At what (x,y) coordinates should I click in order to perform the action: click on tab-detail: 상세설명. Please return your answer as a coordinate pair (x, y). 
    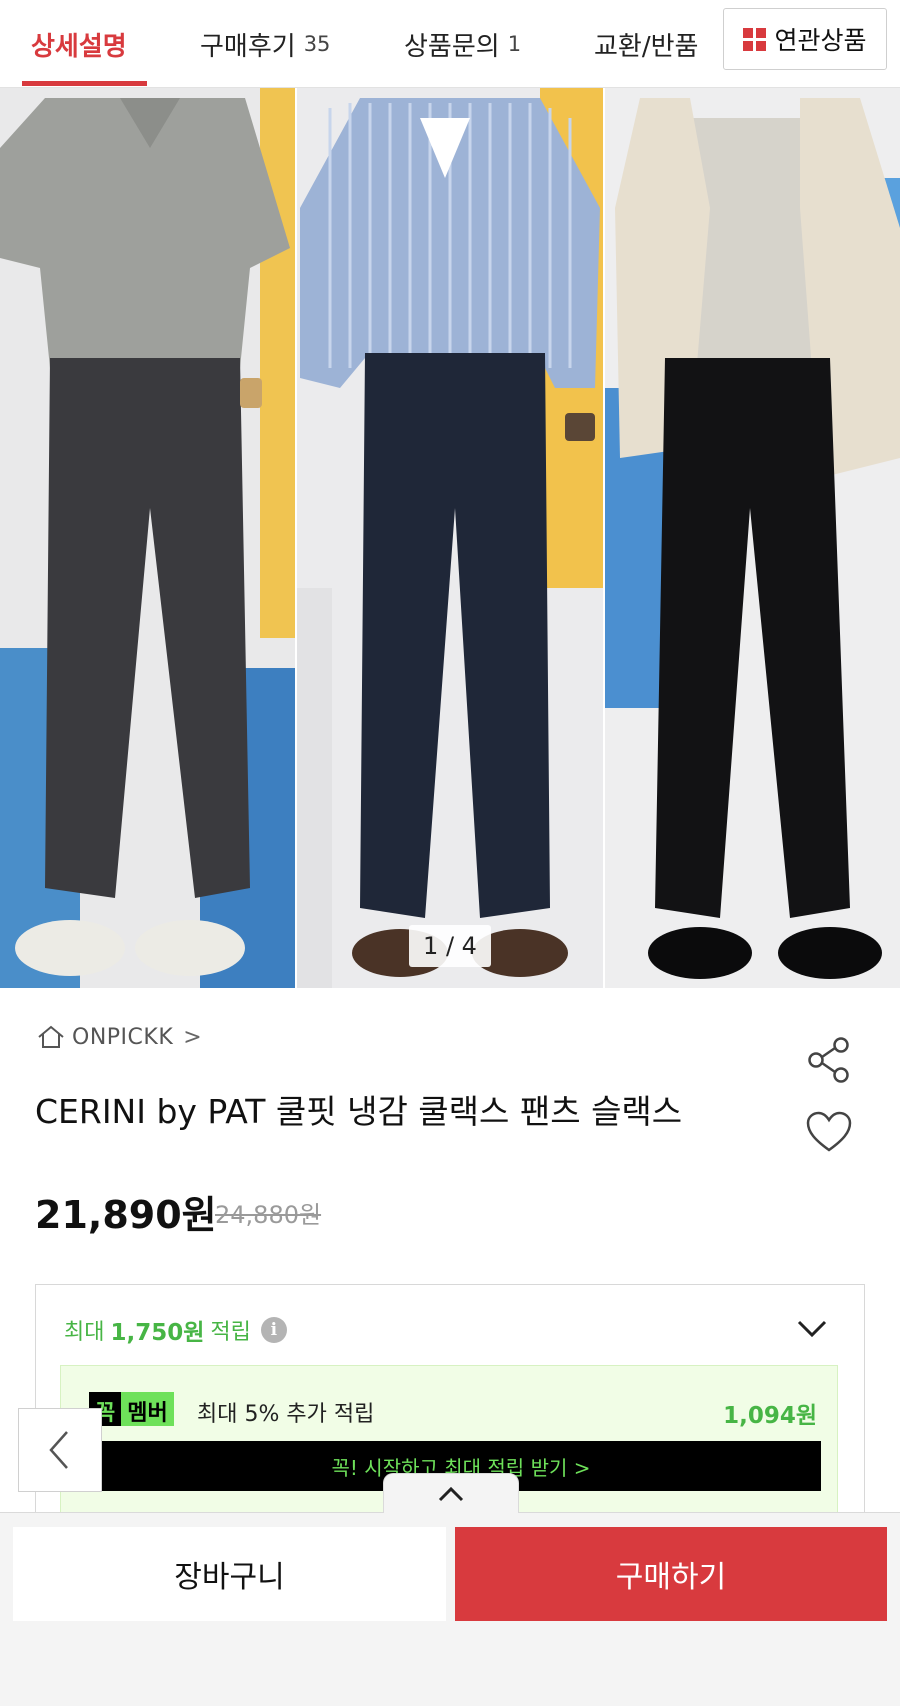
    Looking at the image, I should click on (79, 44).